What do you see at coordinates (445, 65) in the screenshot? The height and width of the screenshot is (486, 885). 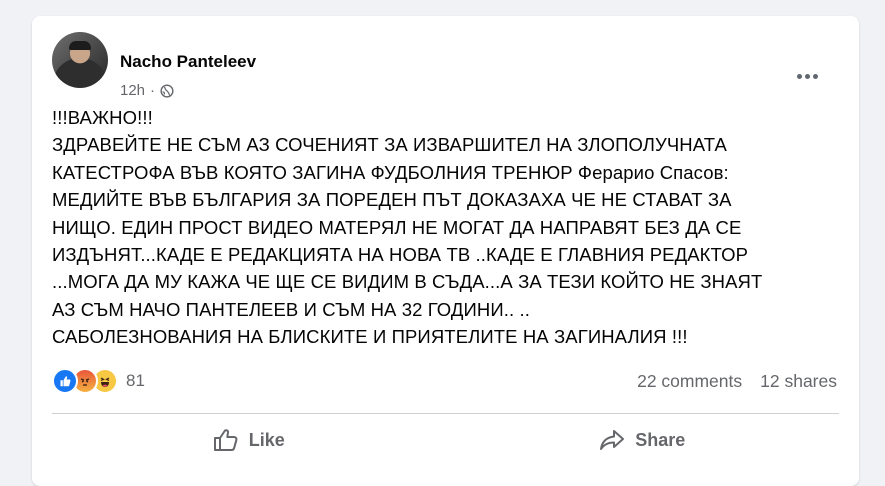 I see `post-header: Nacho Panteleev 12h ·` at bounding box center [445, 65].